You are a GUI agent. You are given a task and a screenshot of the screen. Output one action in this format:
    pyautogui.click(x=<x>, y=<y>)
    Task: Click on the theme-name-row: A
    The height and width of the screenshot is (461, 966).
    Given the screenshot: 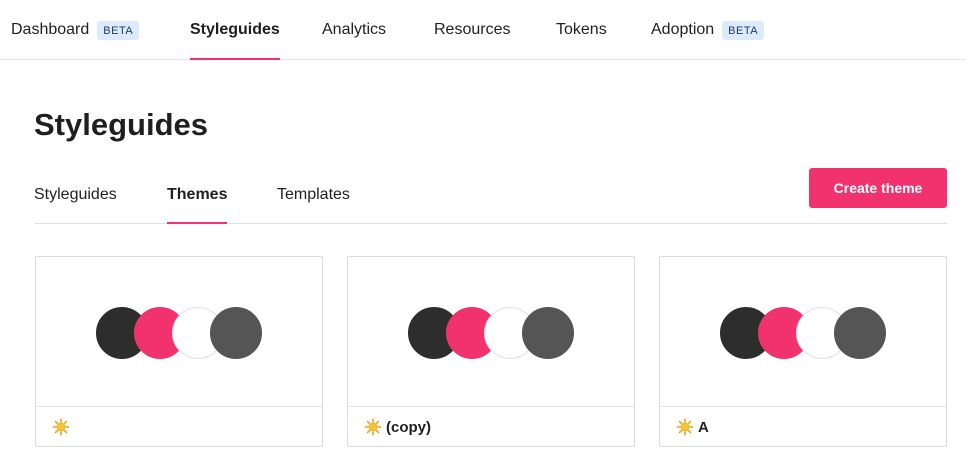 What is the action you would take?
    pyautogui.click(x=692, y=427)
    